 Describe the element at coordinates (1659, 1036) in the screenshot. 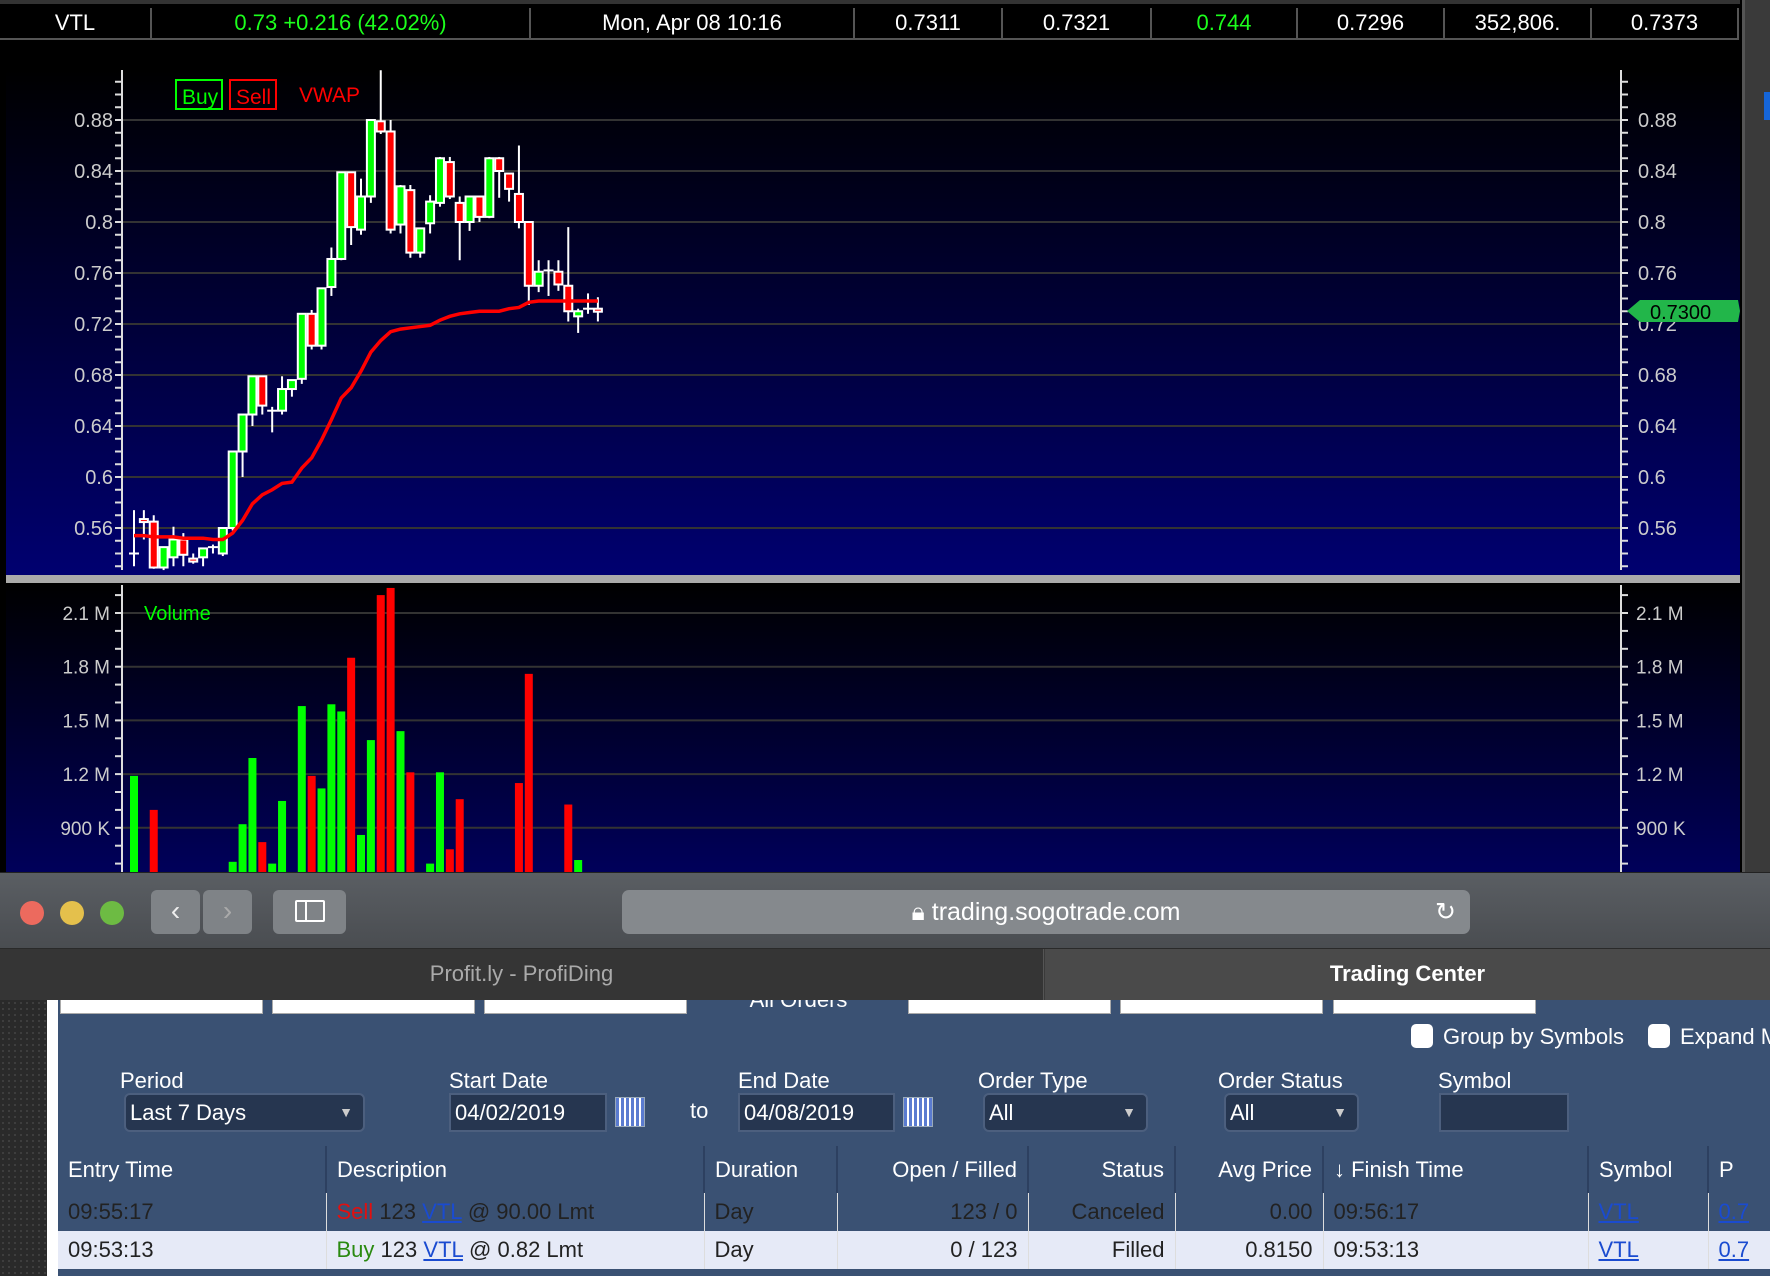

I see `expand-checkbox` at that location.